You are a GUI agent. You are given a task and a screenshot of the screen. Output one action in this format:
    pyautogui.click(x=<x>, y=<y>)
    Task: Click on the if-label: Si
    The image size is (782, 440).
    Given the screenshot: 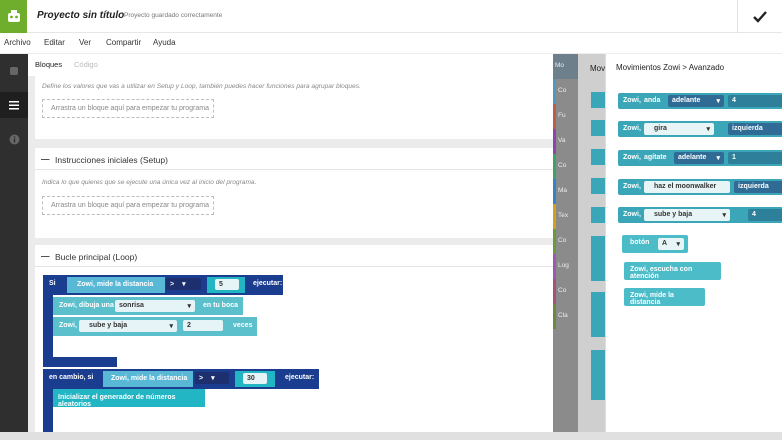 What is the action you would take?
    pyautogui.click(x=52, y=283)
    